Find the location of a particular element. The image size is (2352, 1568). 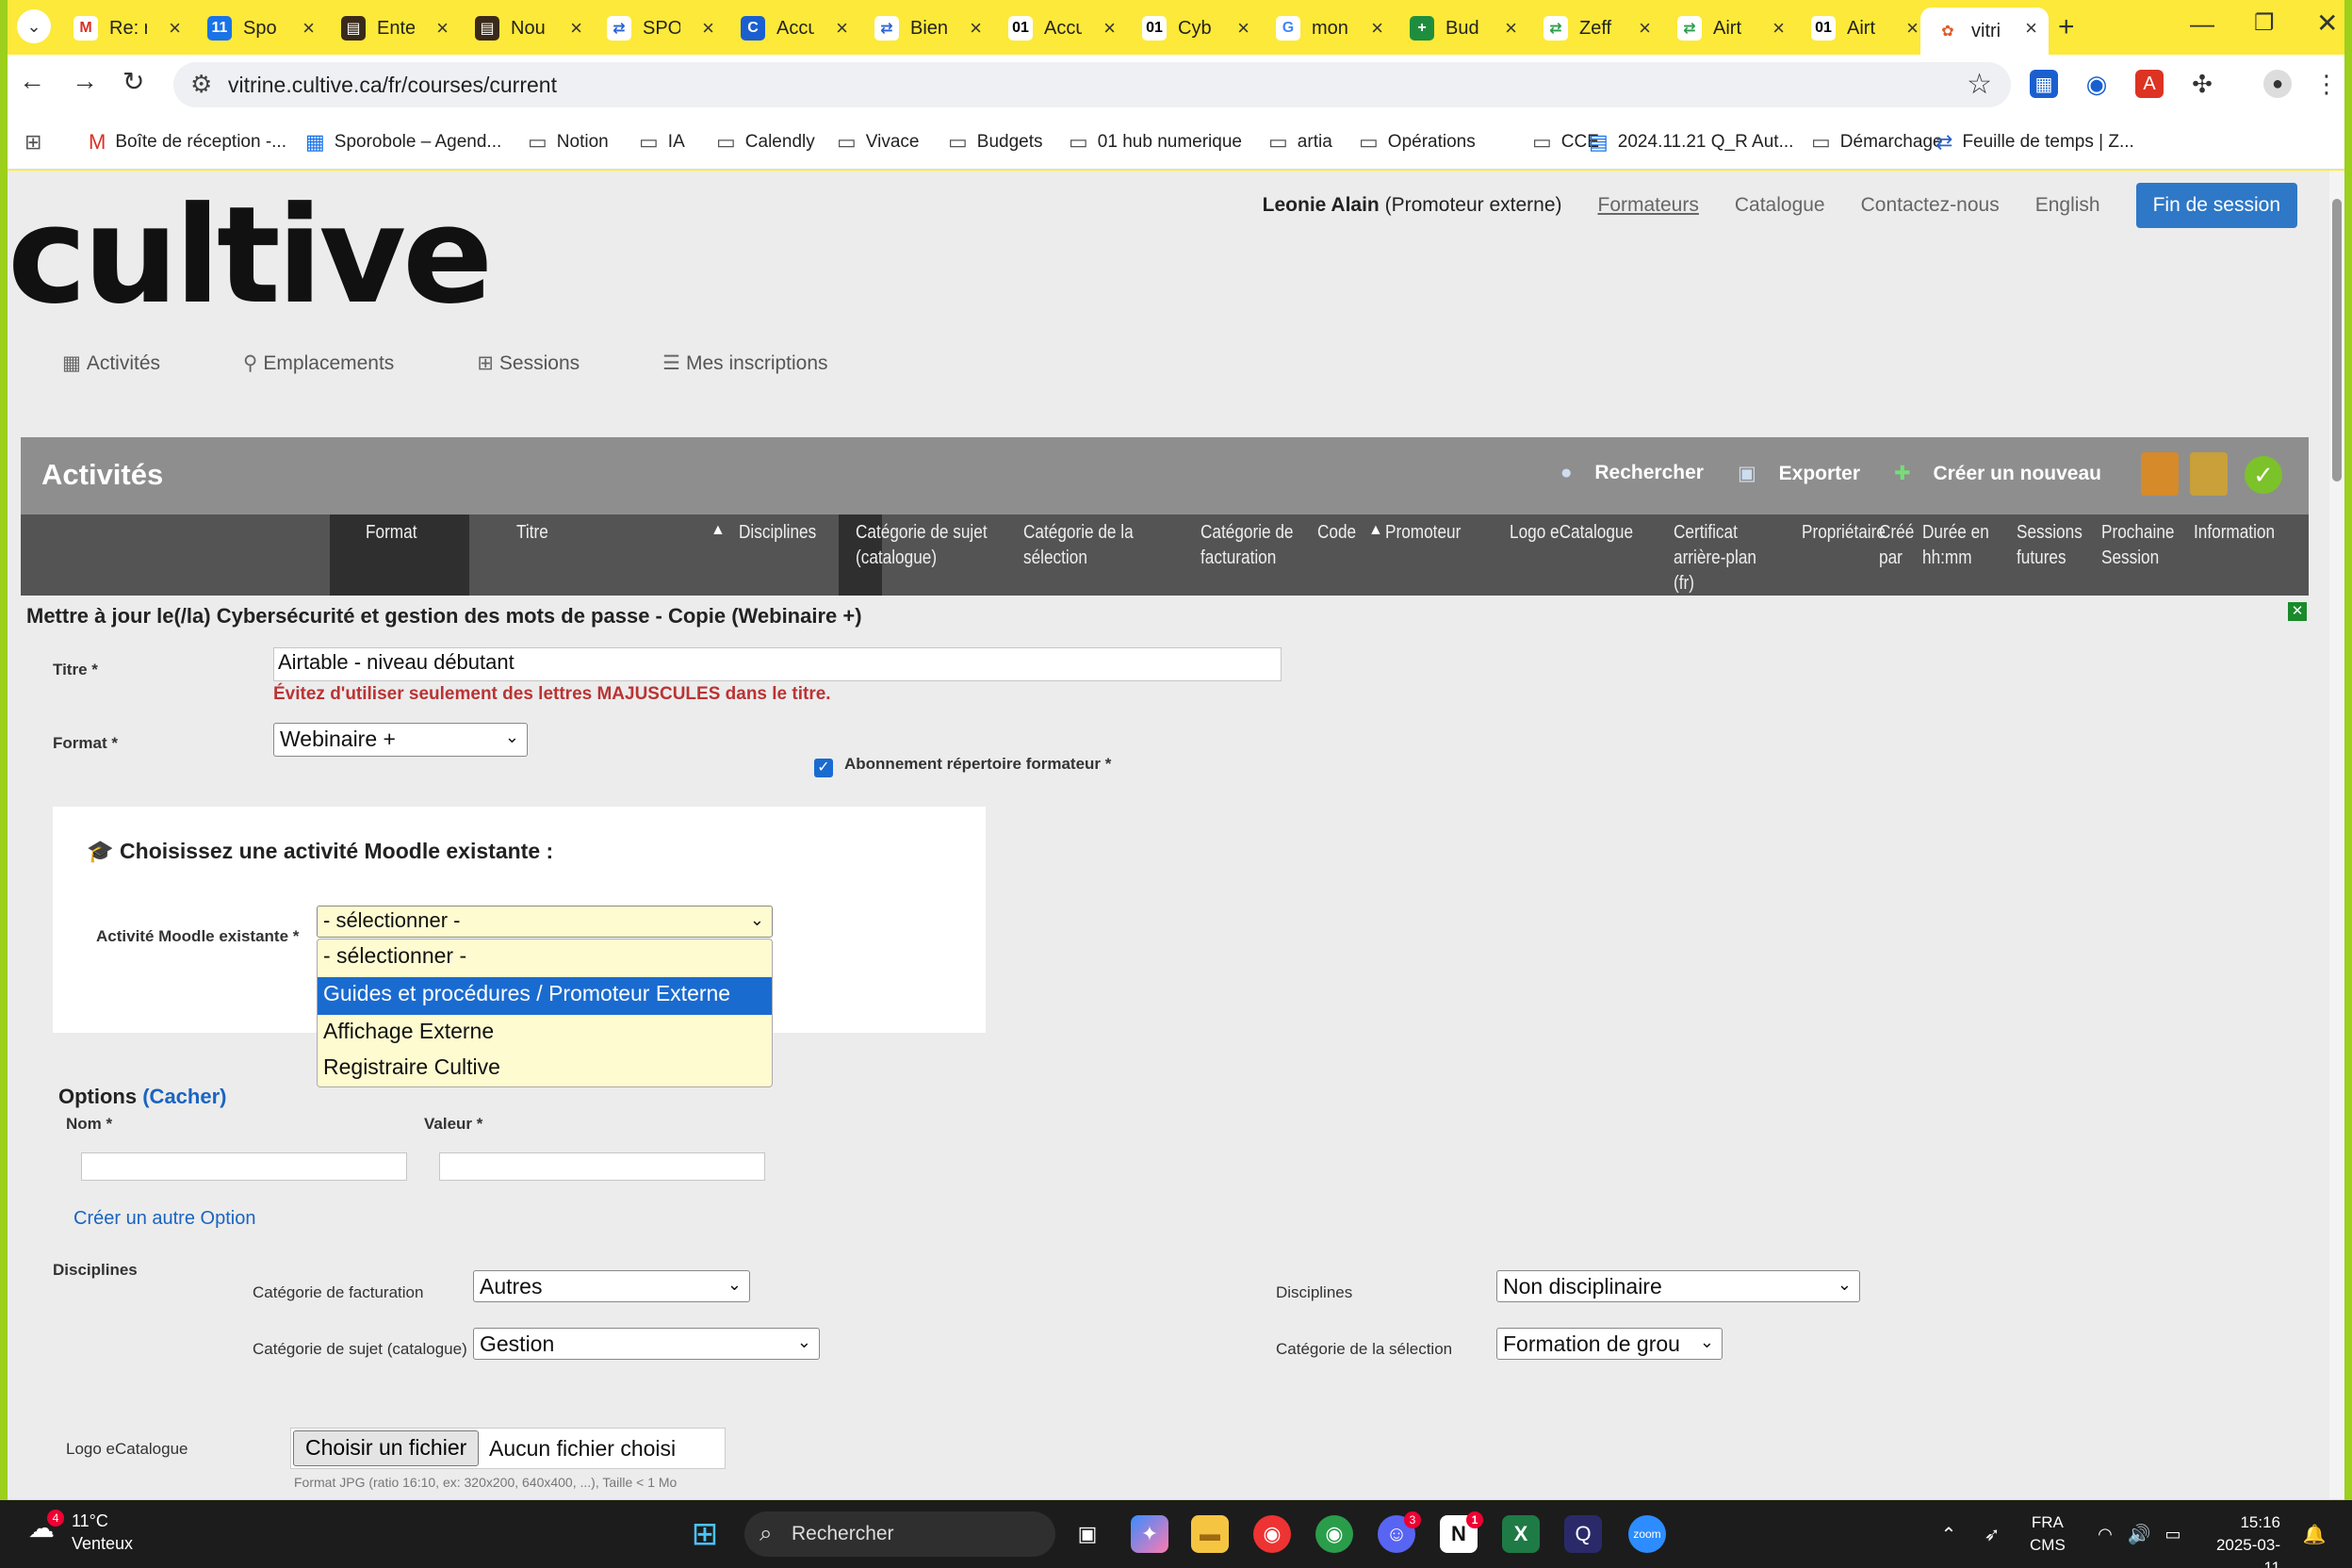

bookmark-item: ▭ Opérations is located at coordinates (1418, 142).